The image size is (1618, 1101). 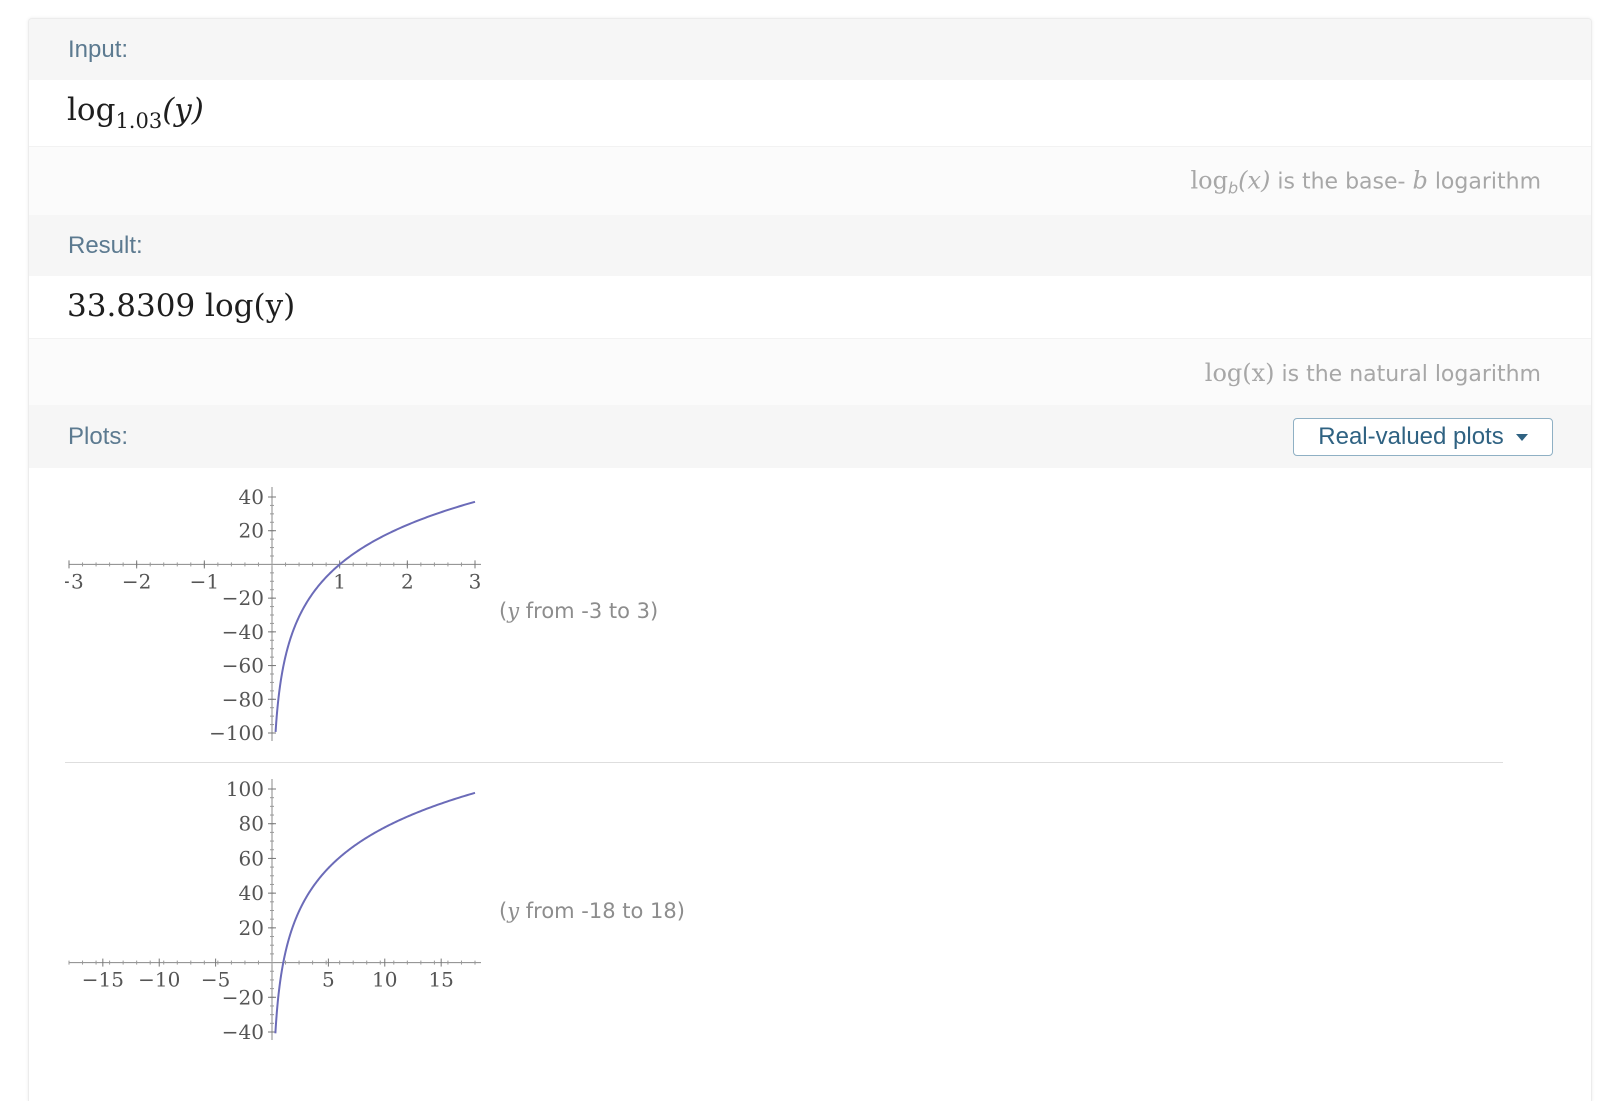 What do you see at coordinates (407, 581) in the screenshot?
I see `x-tick-label: 2` at bounding box center [407, 581].